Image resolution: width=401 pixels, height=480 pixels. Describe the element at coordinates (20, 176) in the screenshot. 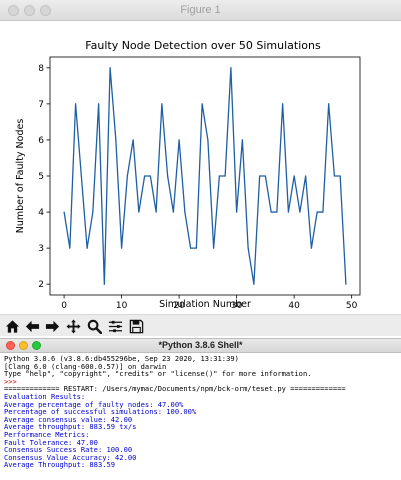

I see `y-axis-label: Number of Faulty Nodes` at that location.